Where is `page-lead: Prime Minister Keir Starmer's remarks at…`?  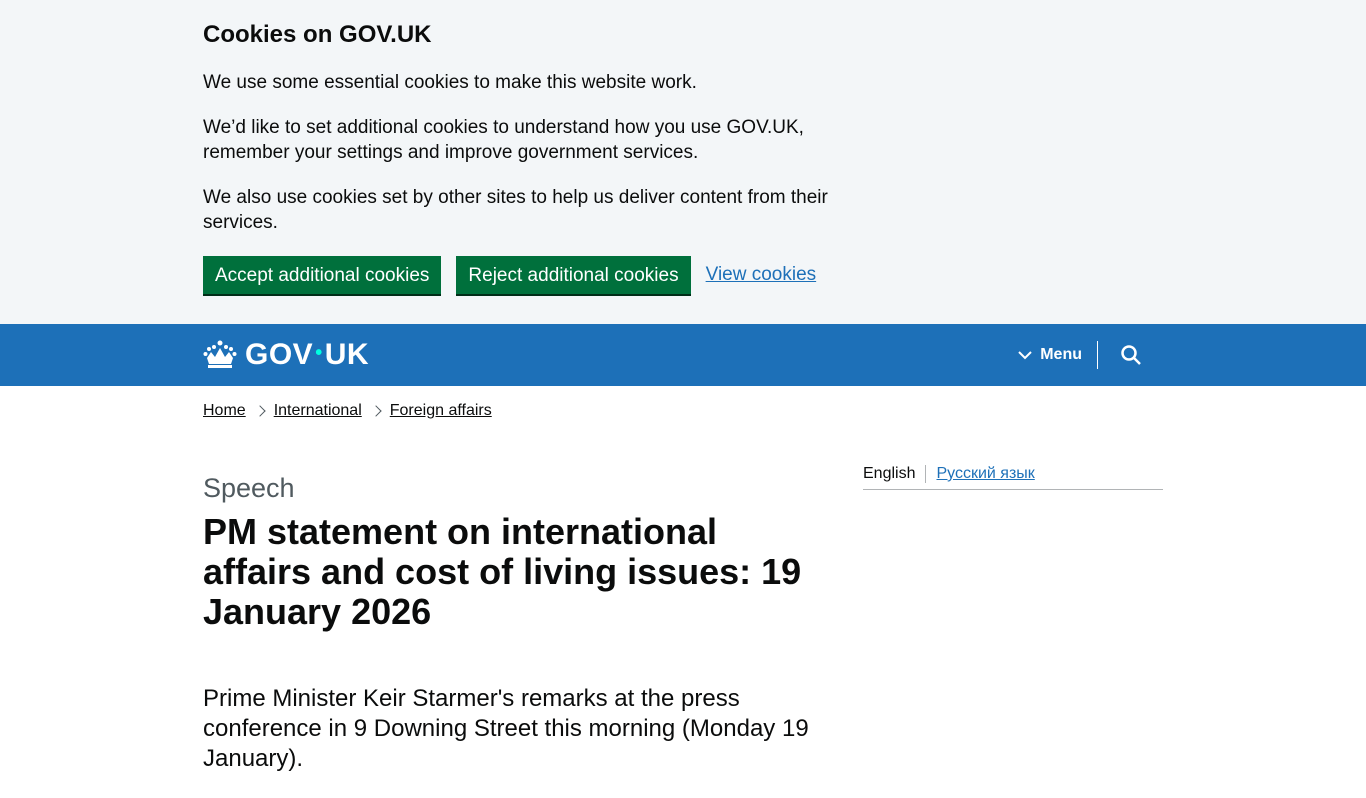
page-lead: Prime Minister Keir Starmer's remarks at… is located at coordinates (506, 728).